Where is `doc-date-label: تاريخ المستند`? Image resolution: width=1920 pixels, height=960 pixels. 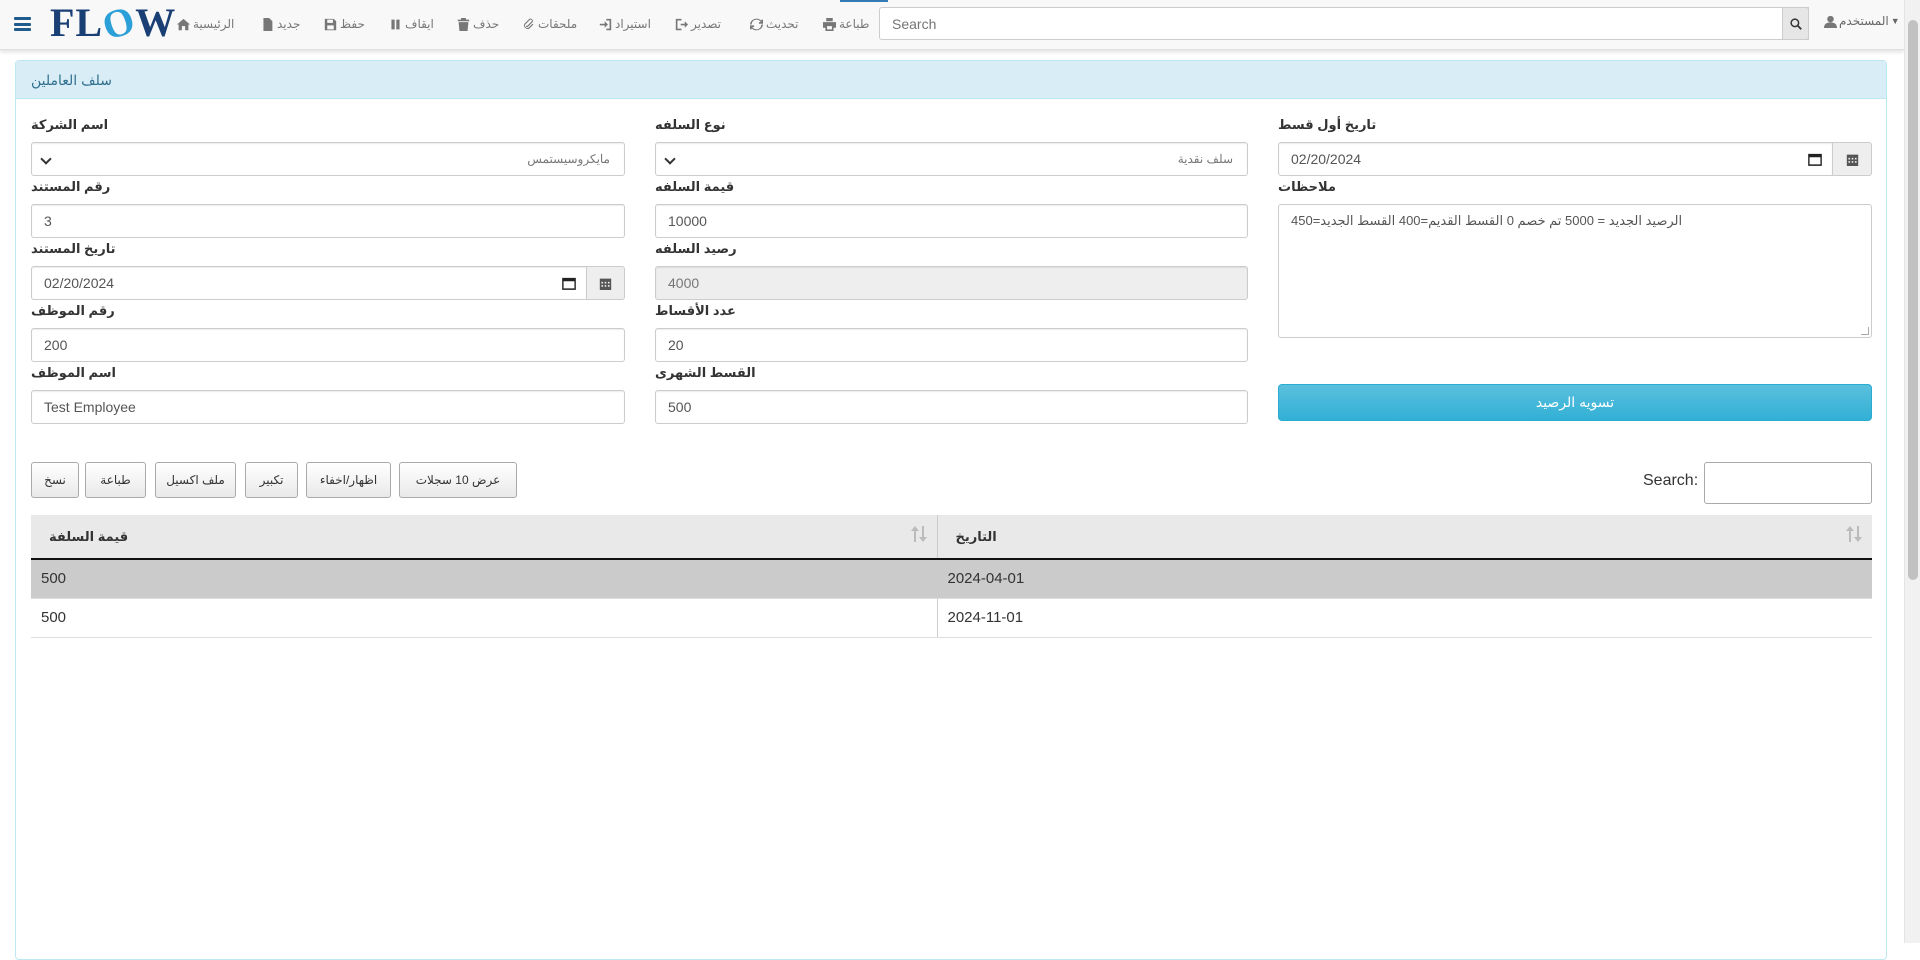
doc-date-label: تاريخ المستند is located at coordinates (73, 248).